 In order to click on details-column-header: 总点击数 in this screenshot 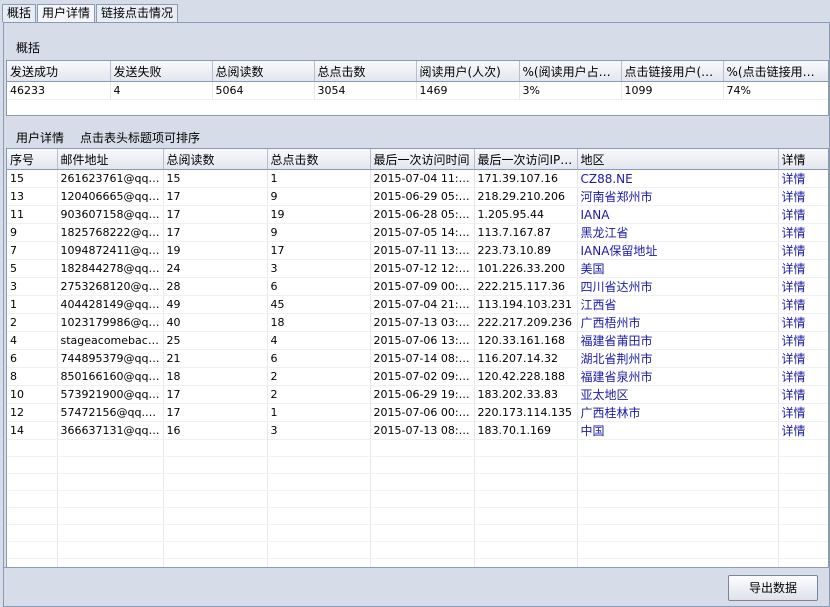, I will do `click(319, 159)`.